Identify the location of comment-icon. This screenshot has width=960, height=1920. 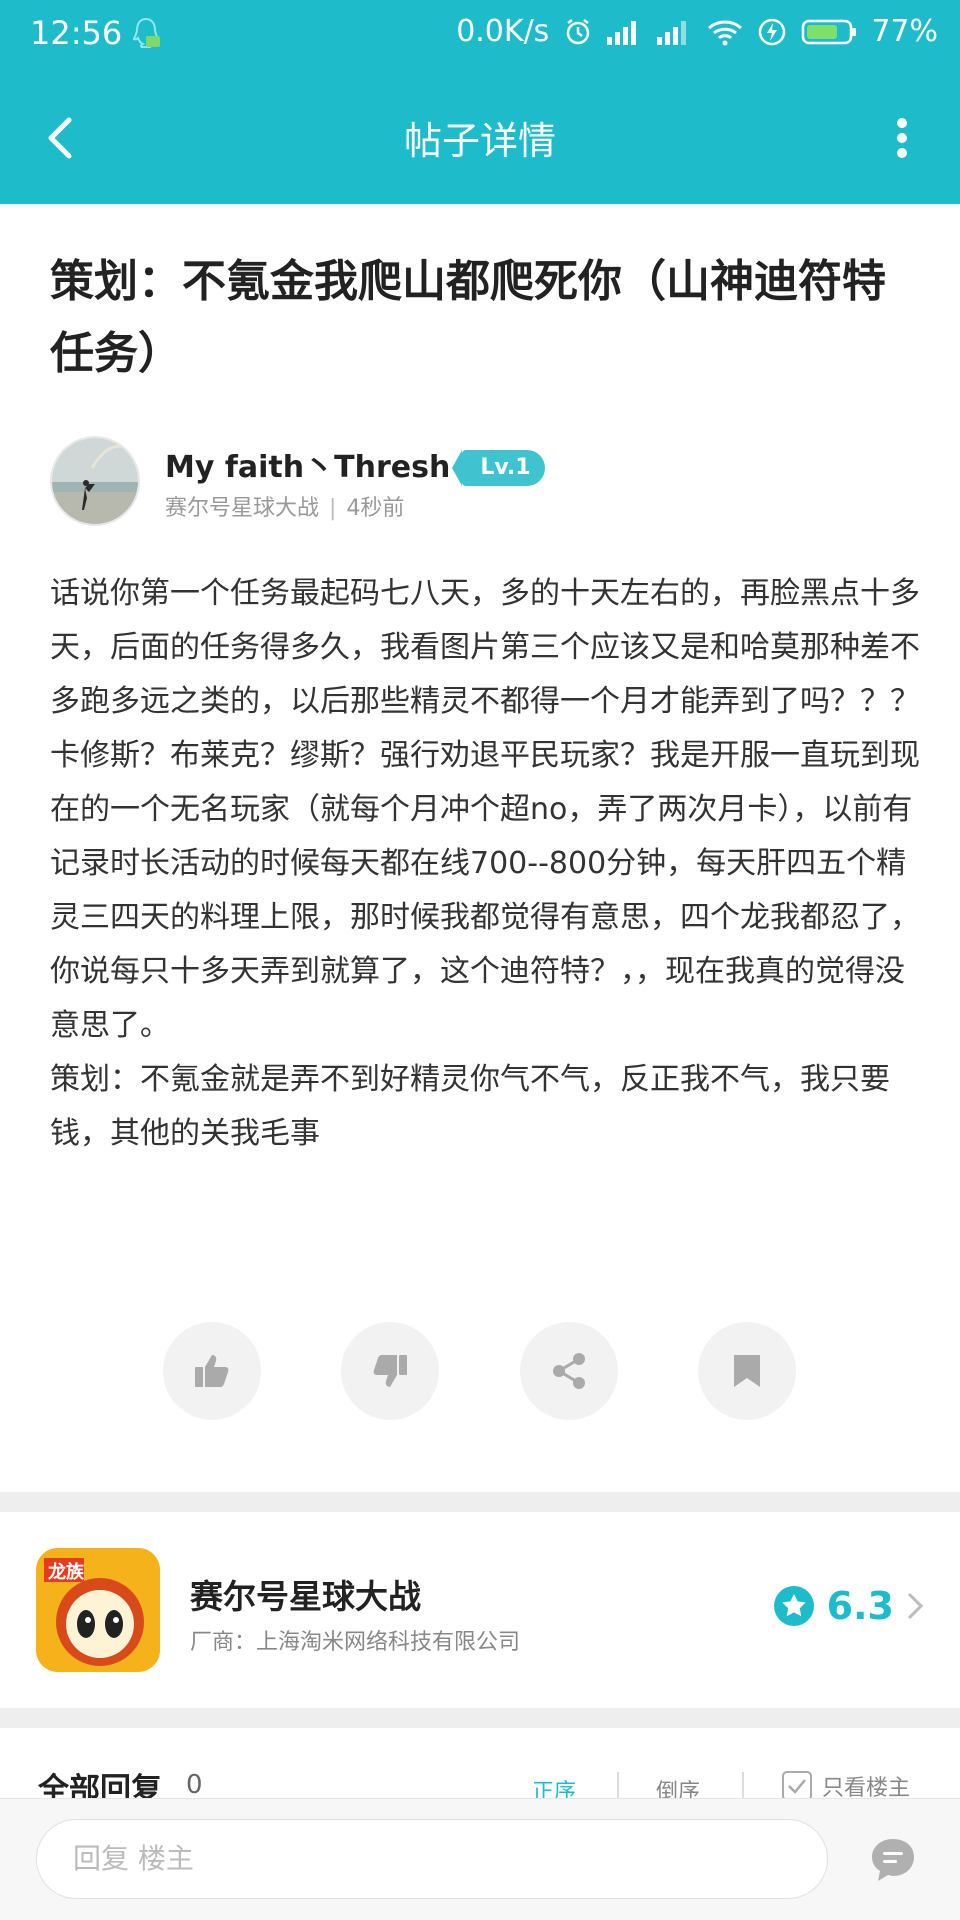
(893, 1860).